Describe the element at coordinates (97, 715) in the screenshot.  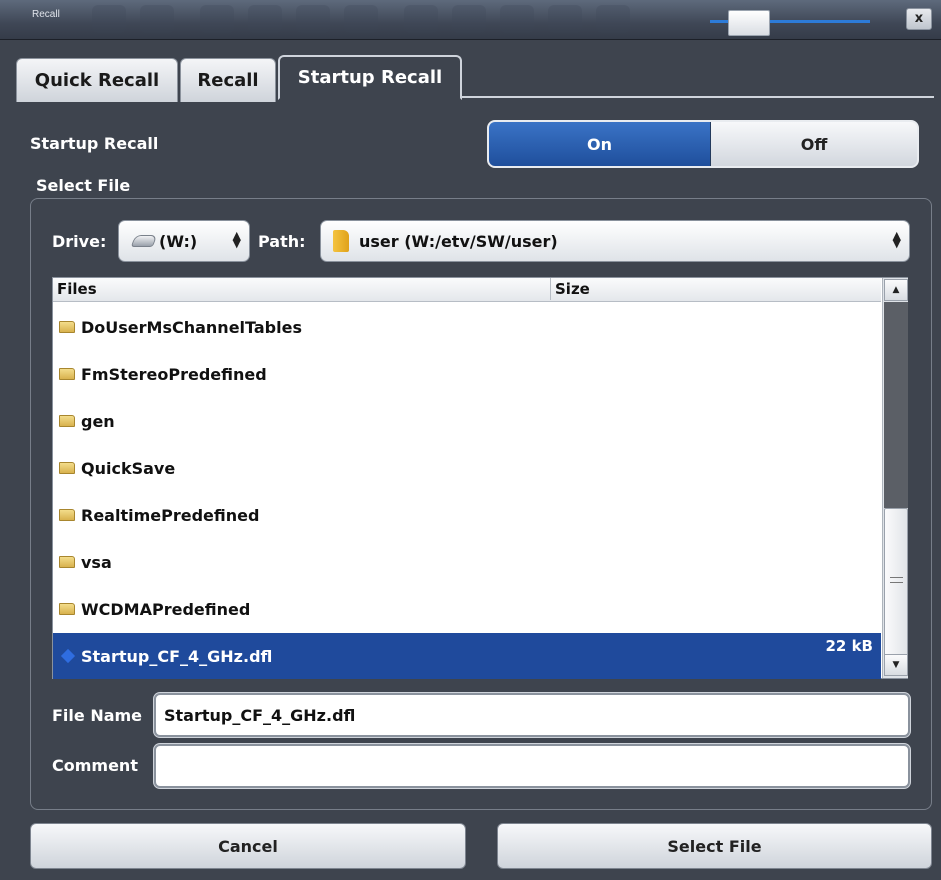
I see `file-name-label: File Name` at that location.